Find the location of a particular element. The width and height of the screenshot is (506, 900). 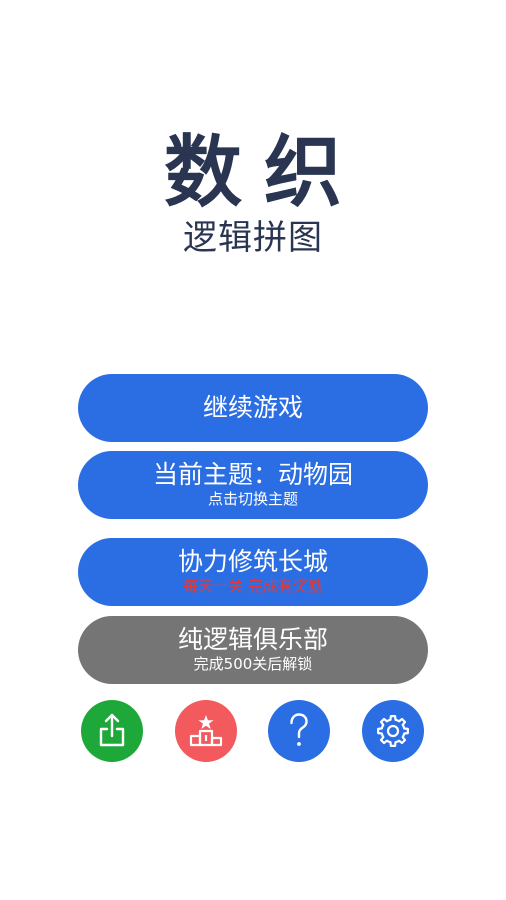

great-wall-sub-label: 每天一关 完成有奖励 is located at coordinates (253, 586).